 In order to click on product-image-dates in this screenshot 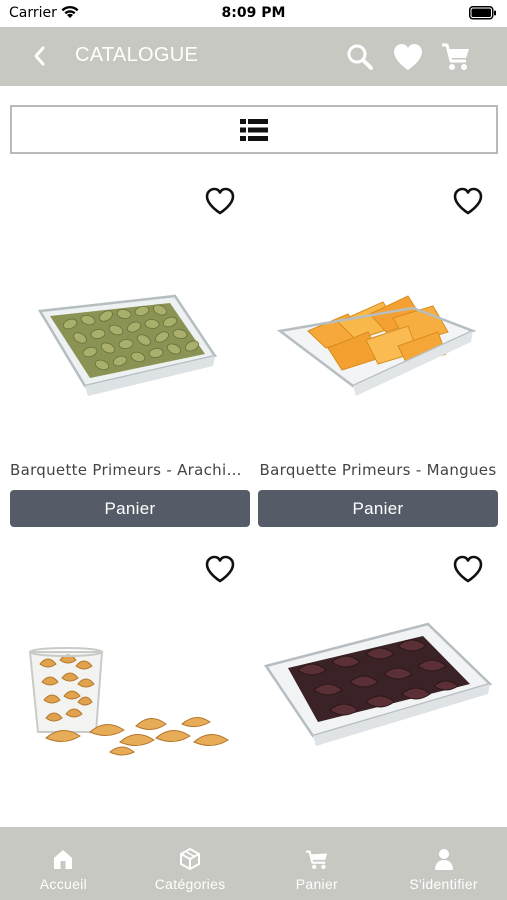, I will do `click(378, 684)`.